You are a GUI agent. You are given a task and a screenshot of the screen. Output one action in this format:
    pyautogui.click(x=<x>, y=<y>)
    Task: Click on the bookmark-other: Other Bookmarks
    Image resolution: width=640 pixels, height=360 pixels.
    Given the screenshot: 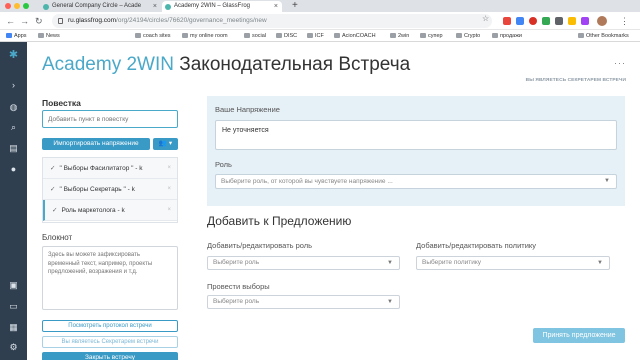 What is the action you would take?
    pyautogui.click(x=603, y=36)
    